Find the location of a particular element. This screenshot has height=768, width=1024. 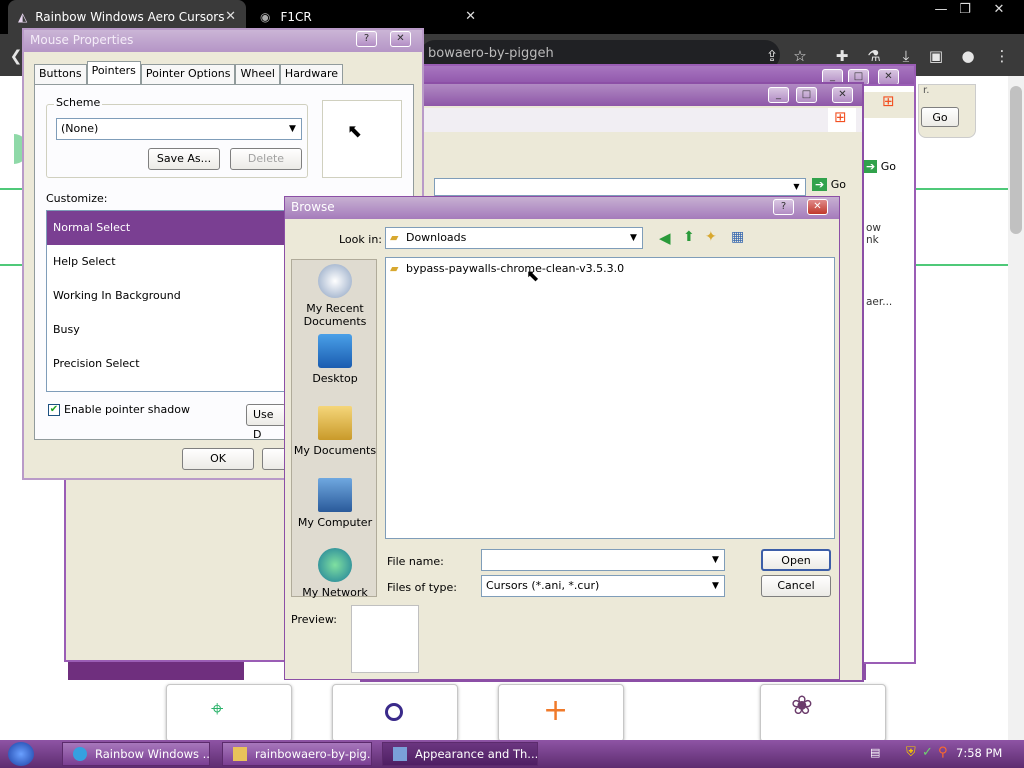

search-icon: ⚲ is located at coordinates (943, 752).